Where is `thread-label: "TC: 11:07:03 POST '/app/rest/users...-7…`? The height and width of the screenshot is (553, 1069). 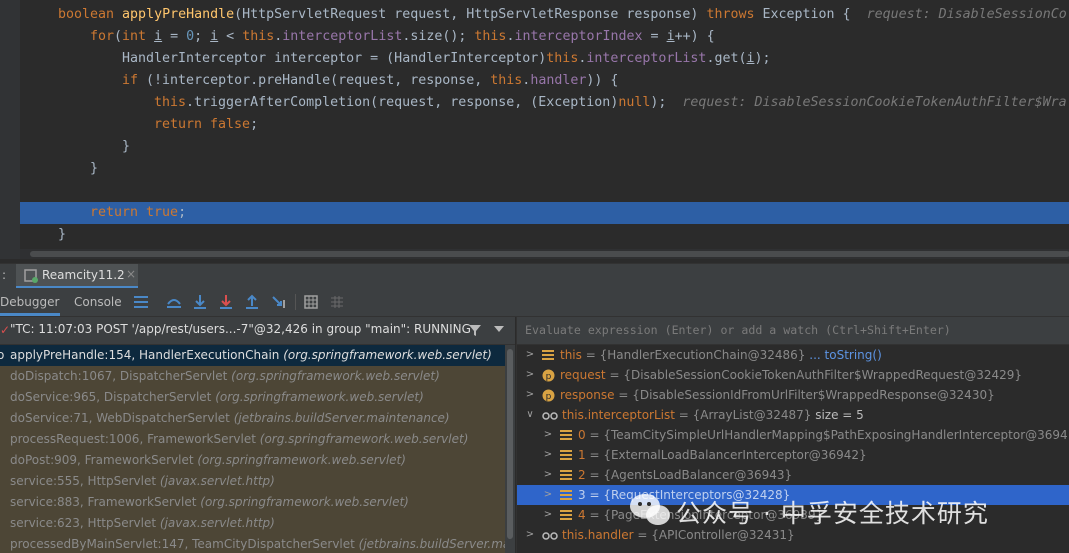 thread-label: "TC: 11:07:03 POST '/app/rest/users...-7… is located at coordinates (240, 329).